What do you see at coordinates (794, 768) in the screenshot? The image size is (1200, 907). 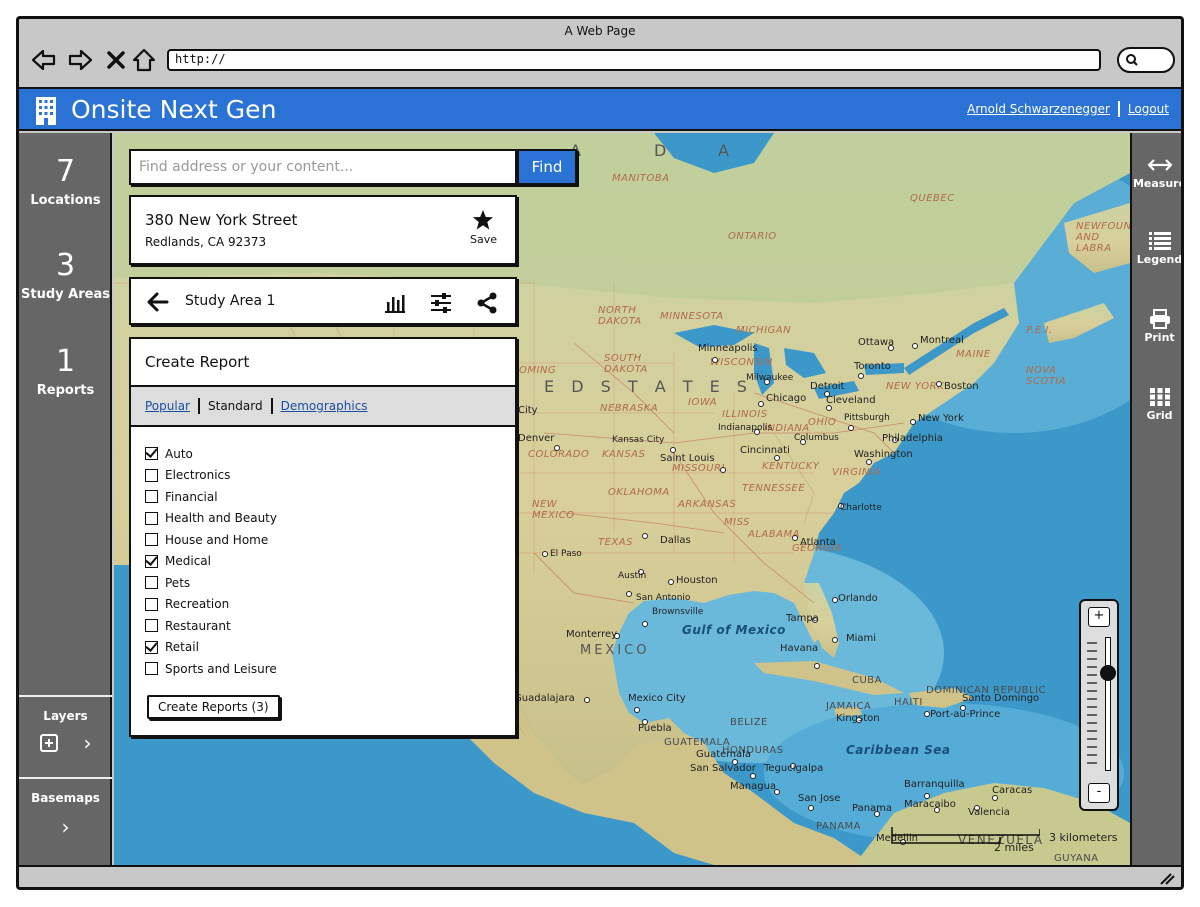 I see `city-label: Tegucigalpa` at bounding box center [794, 768].